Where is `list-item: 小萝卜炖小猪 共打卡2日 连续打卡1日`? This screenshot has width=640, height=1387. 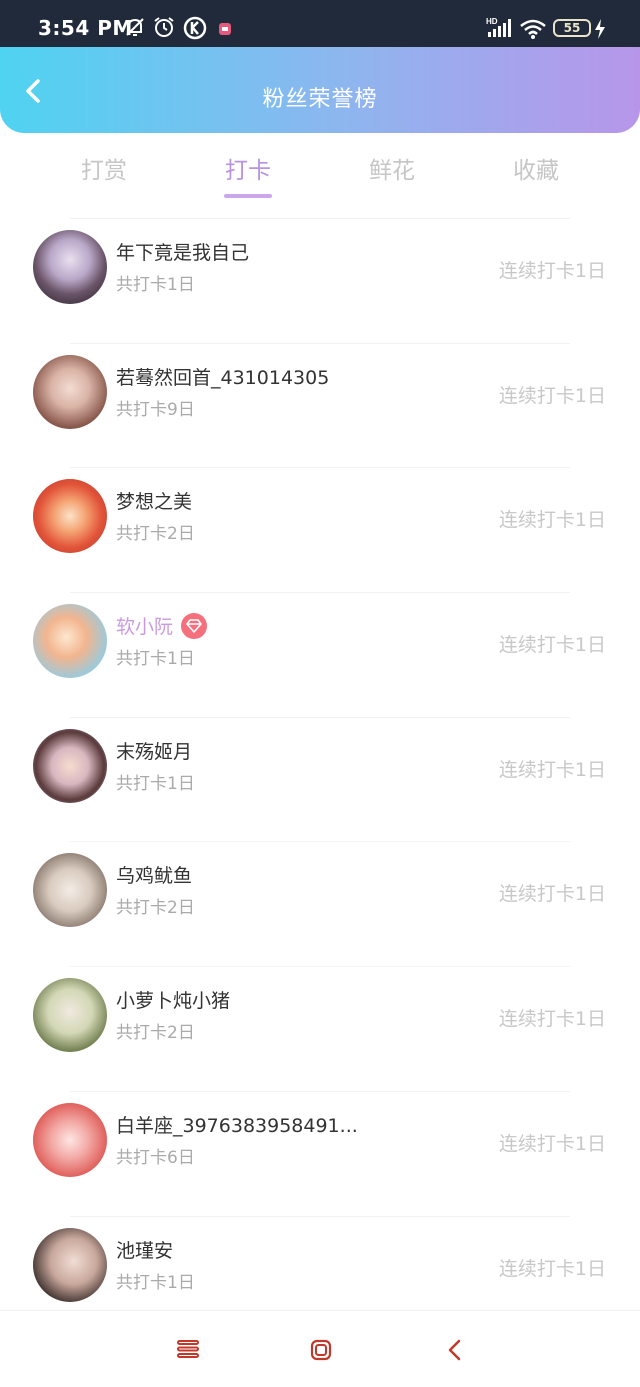
list-item: 小萝卜炖小猪 共打卡2日 连续打卡1日 is located at coordinates (320, 1028).